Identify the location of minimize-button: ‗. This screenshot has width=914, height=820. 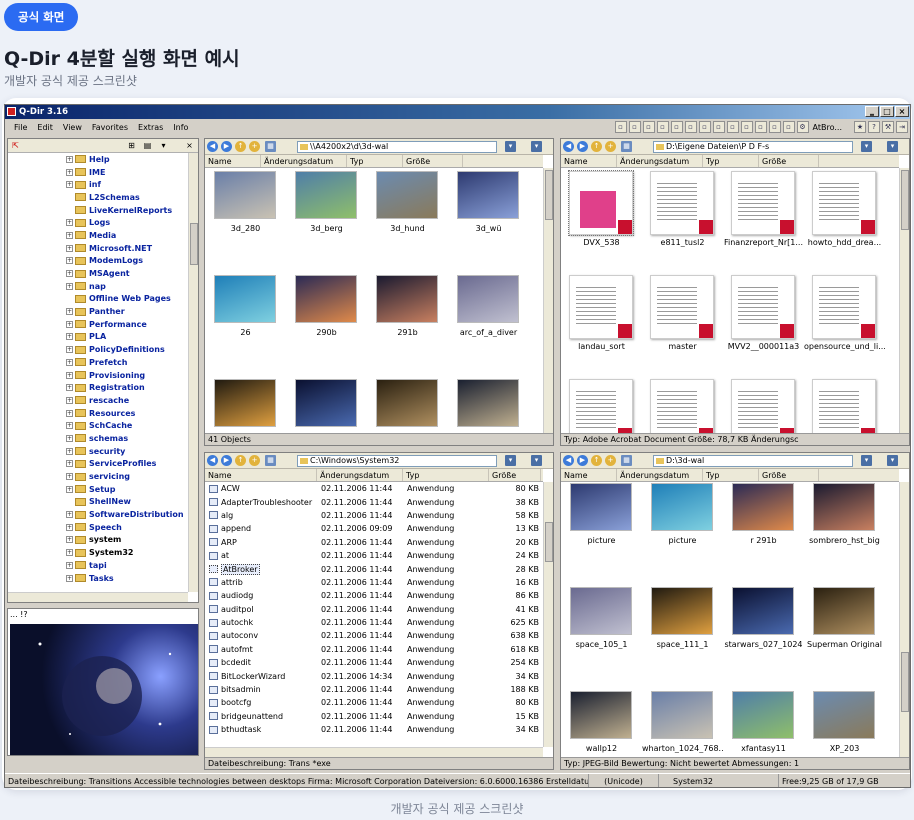
(872, 111).